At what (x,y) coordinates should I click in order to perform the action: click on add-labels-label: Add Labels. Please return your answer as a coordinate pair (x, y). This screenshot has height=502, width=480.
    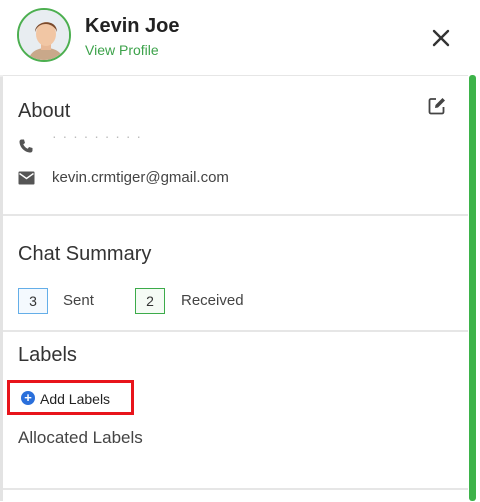
    Looking at the image, I should click on (75, 399).